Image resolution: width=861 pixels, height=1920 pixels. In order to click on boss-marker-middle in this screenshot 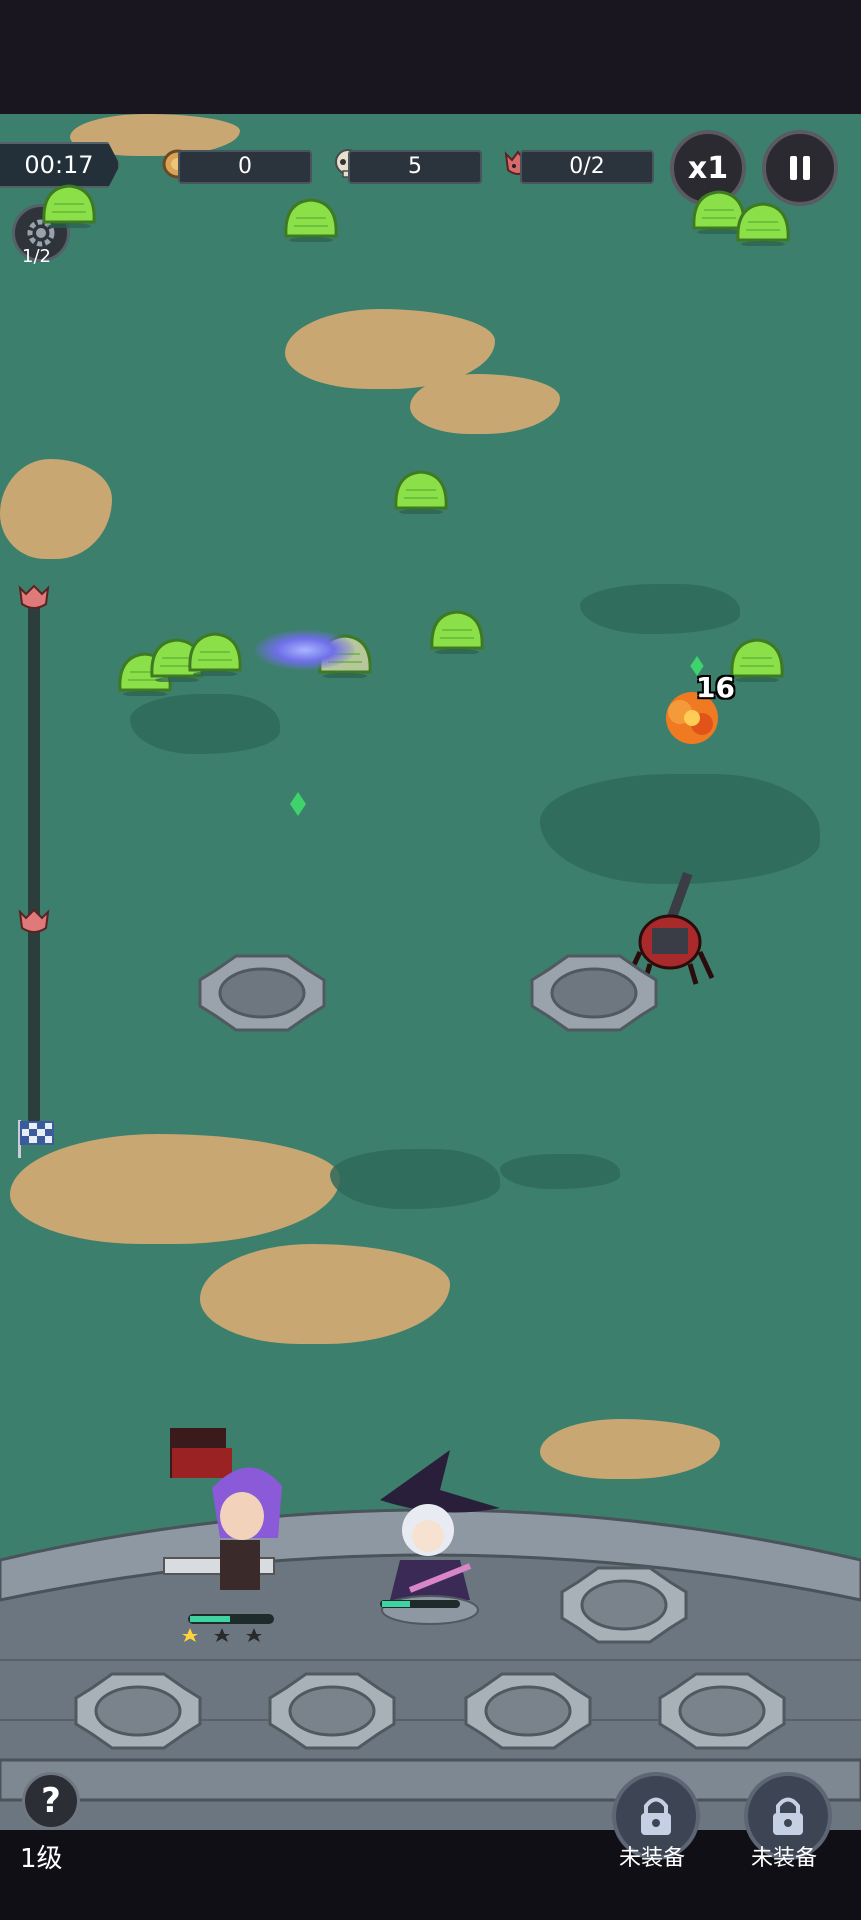, I will do `click(34, 920)`.